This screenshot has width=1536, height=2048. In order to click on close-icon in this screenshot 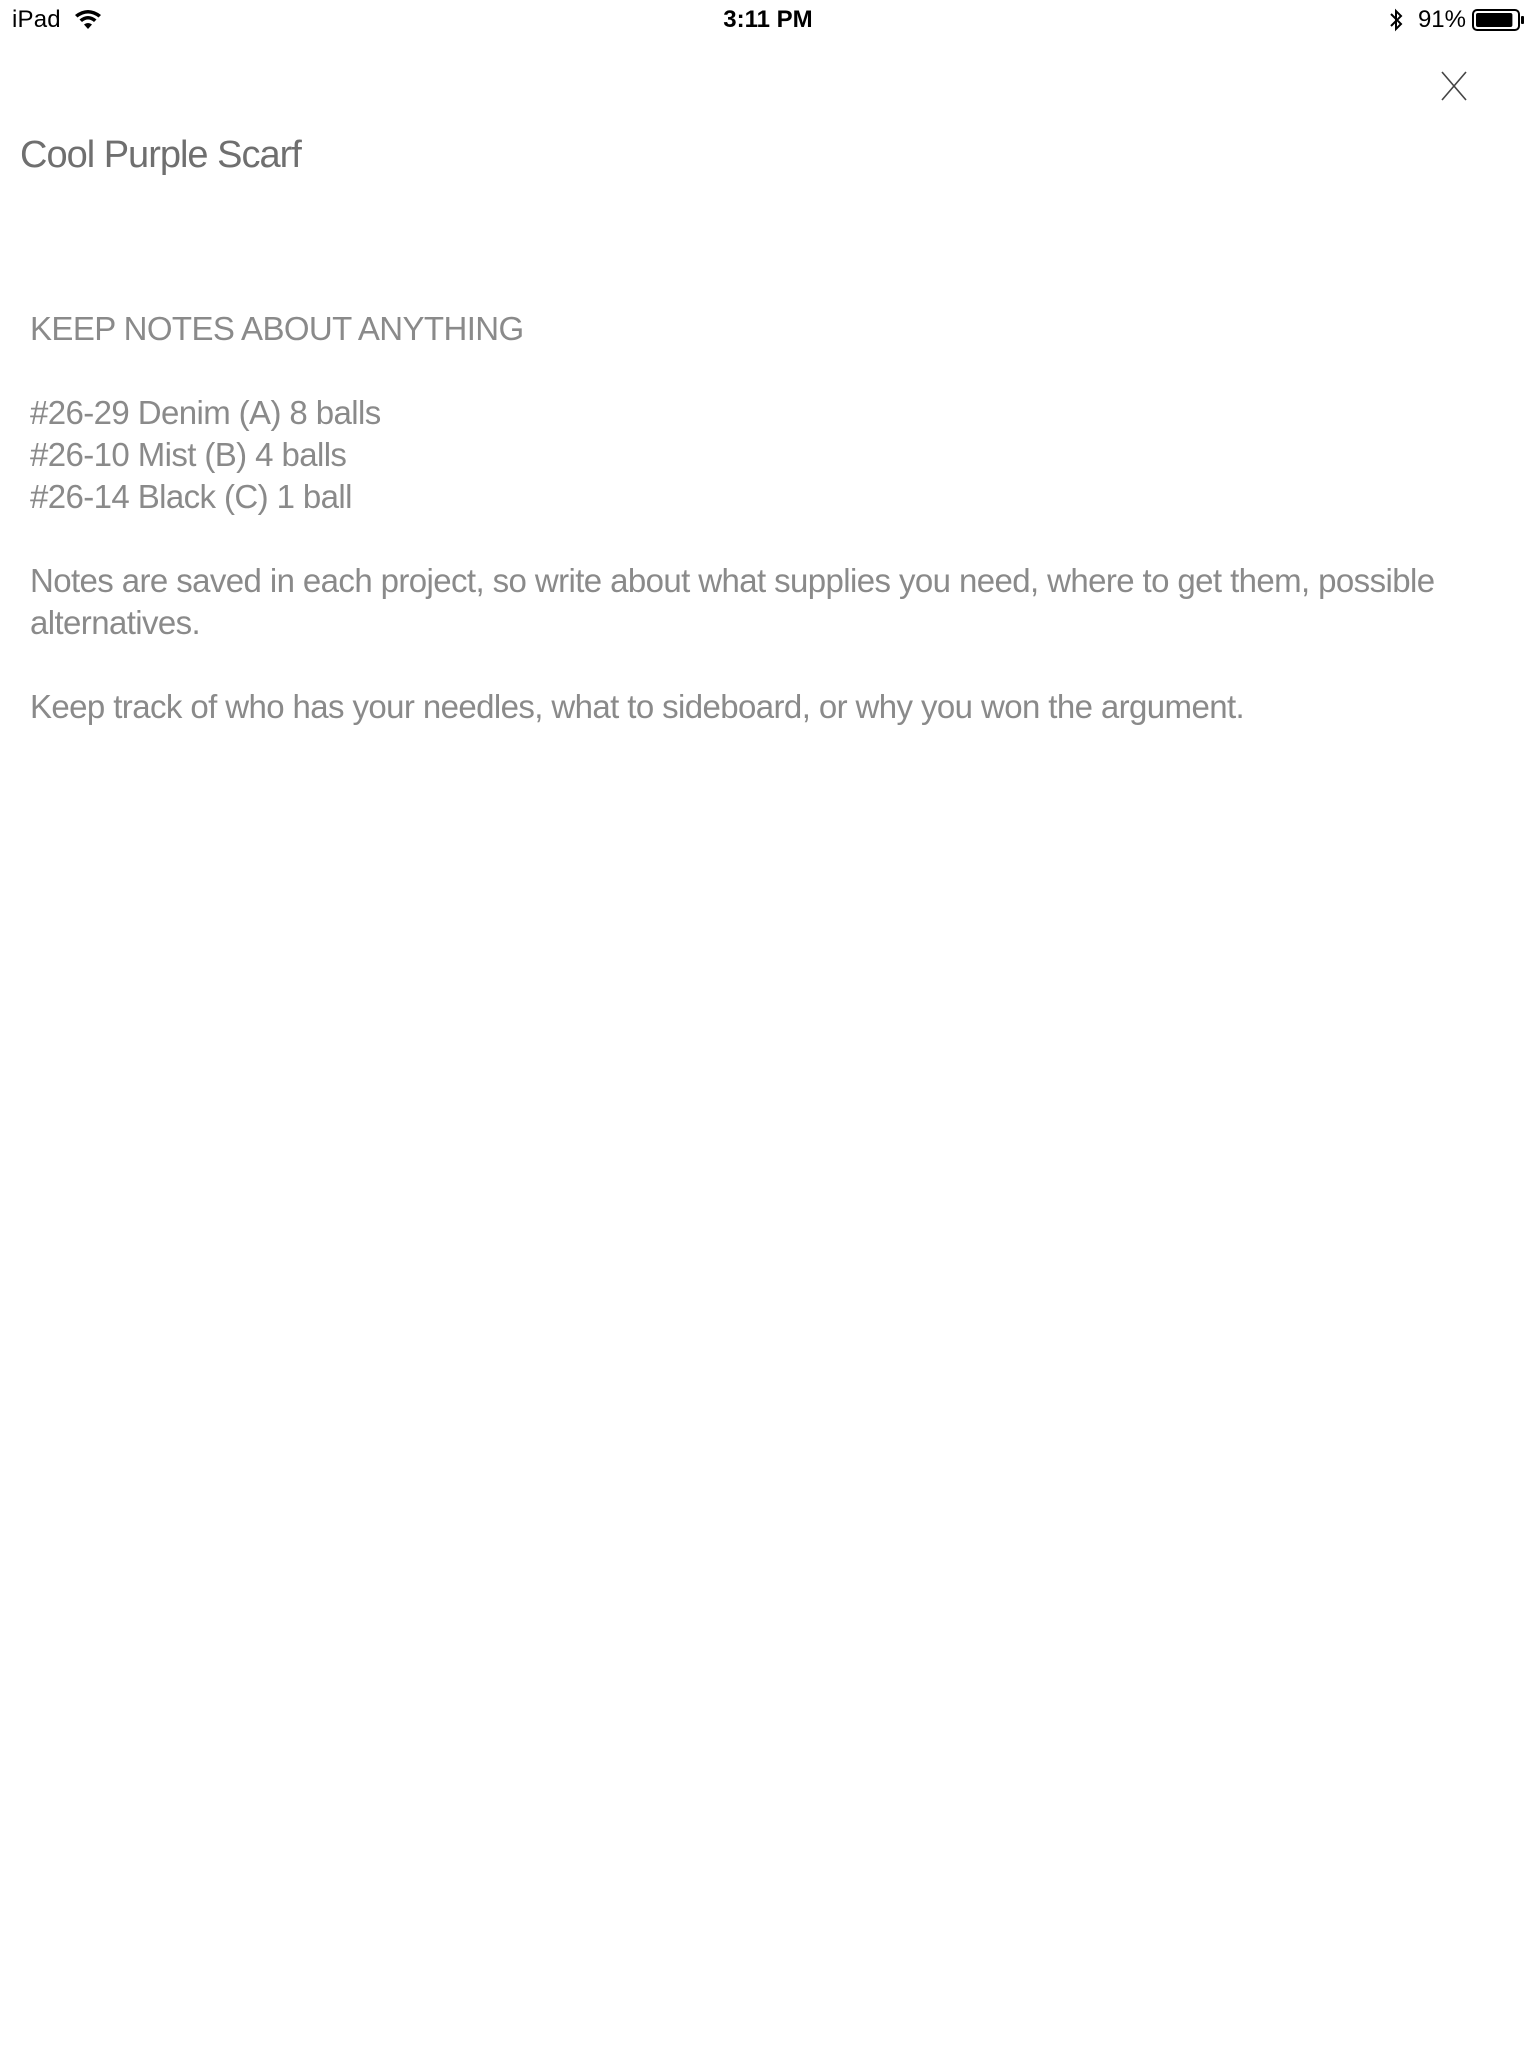, I will do `click(1454, 86)`.